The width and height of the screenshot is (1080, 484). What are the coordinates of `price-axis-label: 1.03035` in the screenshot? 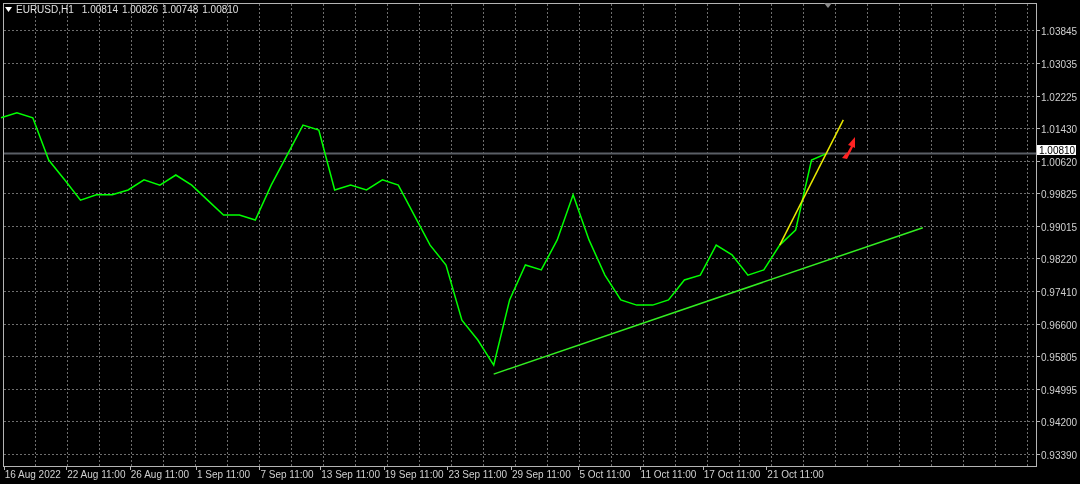 It's located at (1059, 64).